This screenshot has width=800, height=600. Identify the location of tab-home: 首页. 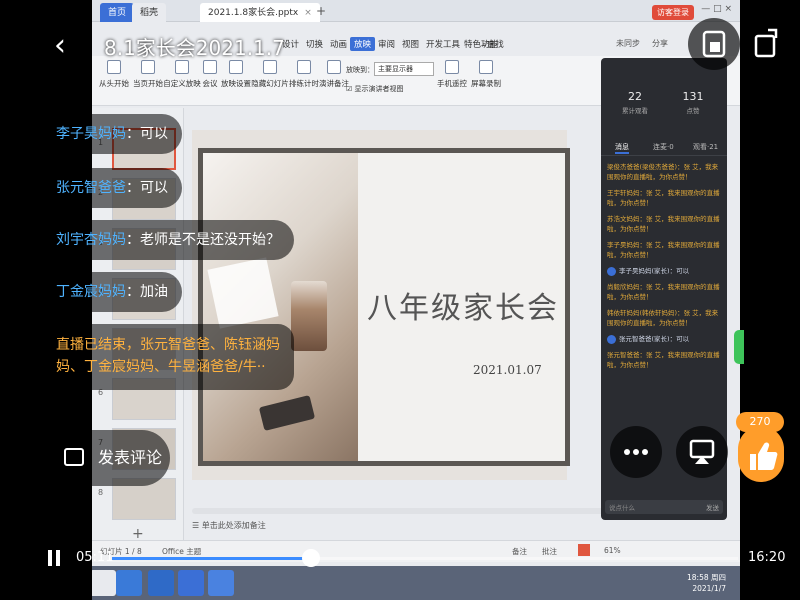
(117, 12).